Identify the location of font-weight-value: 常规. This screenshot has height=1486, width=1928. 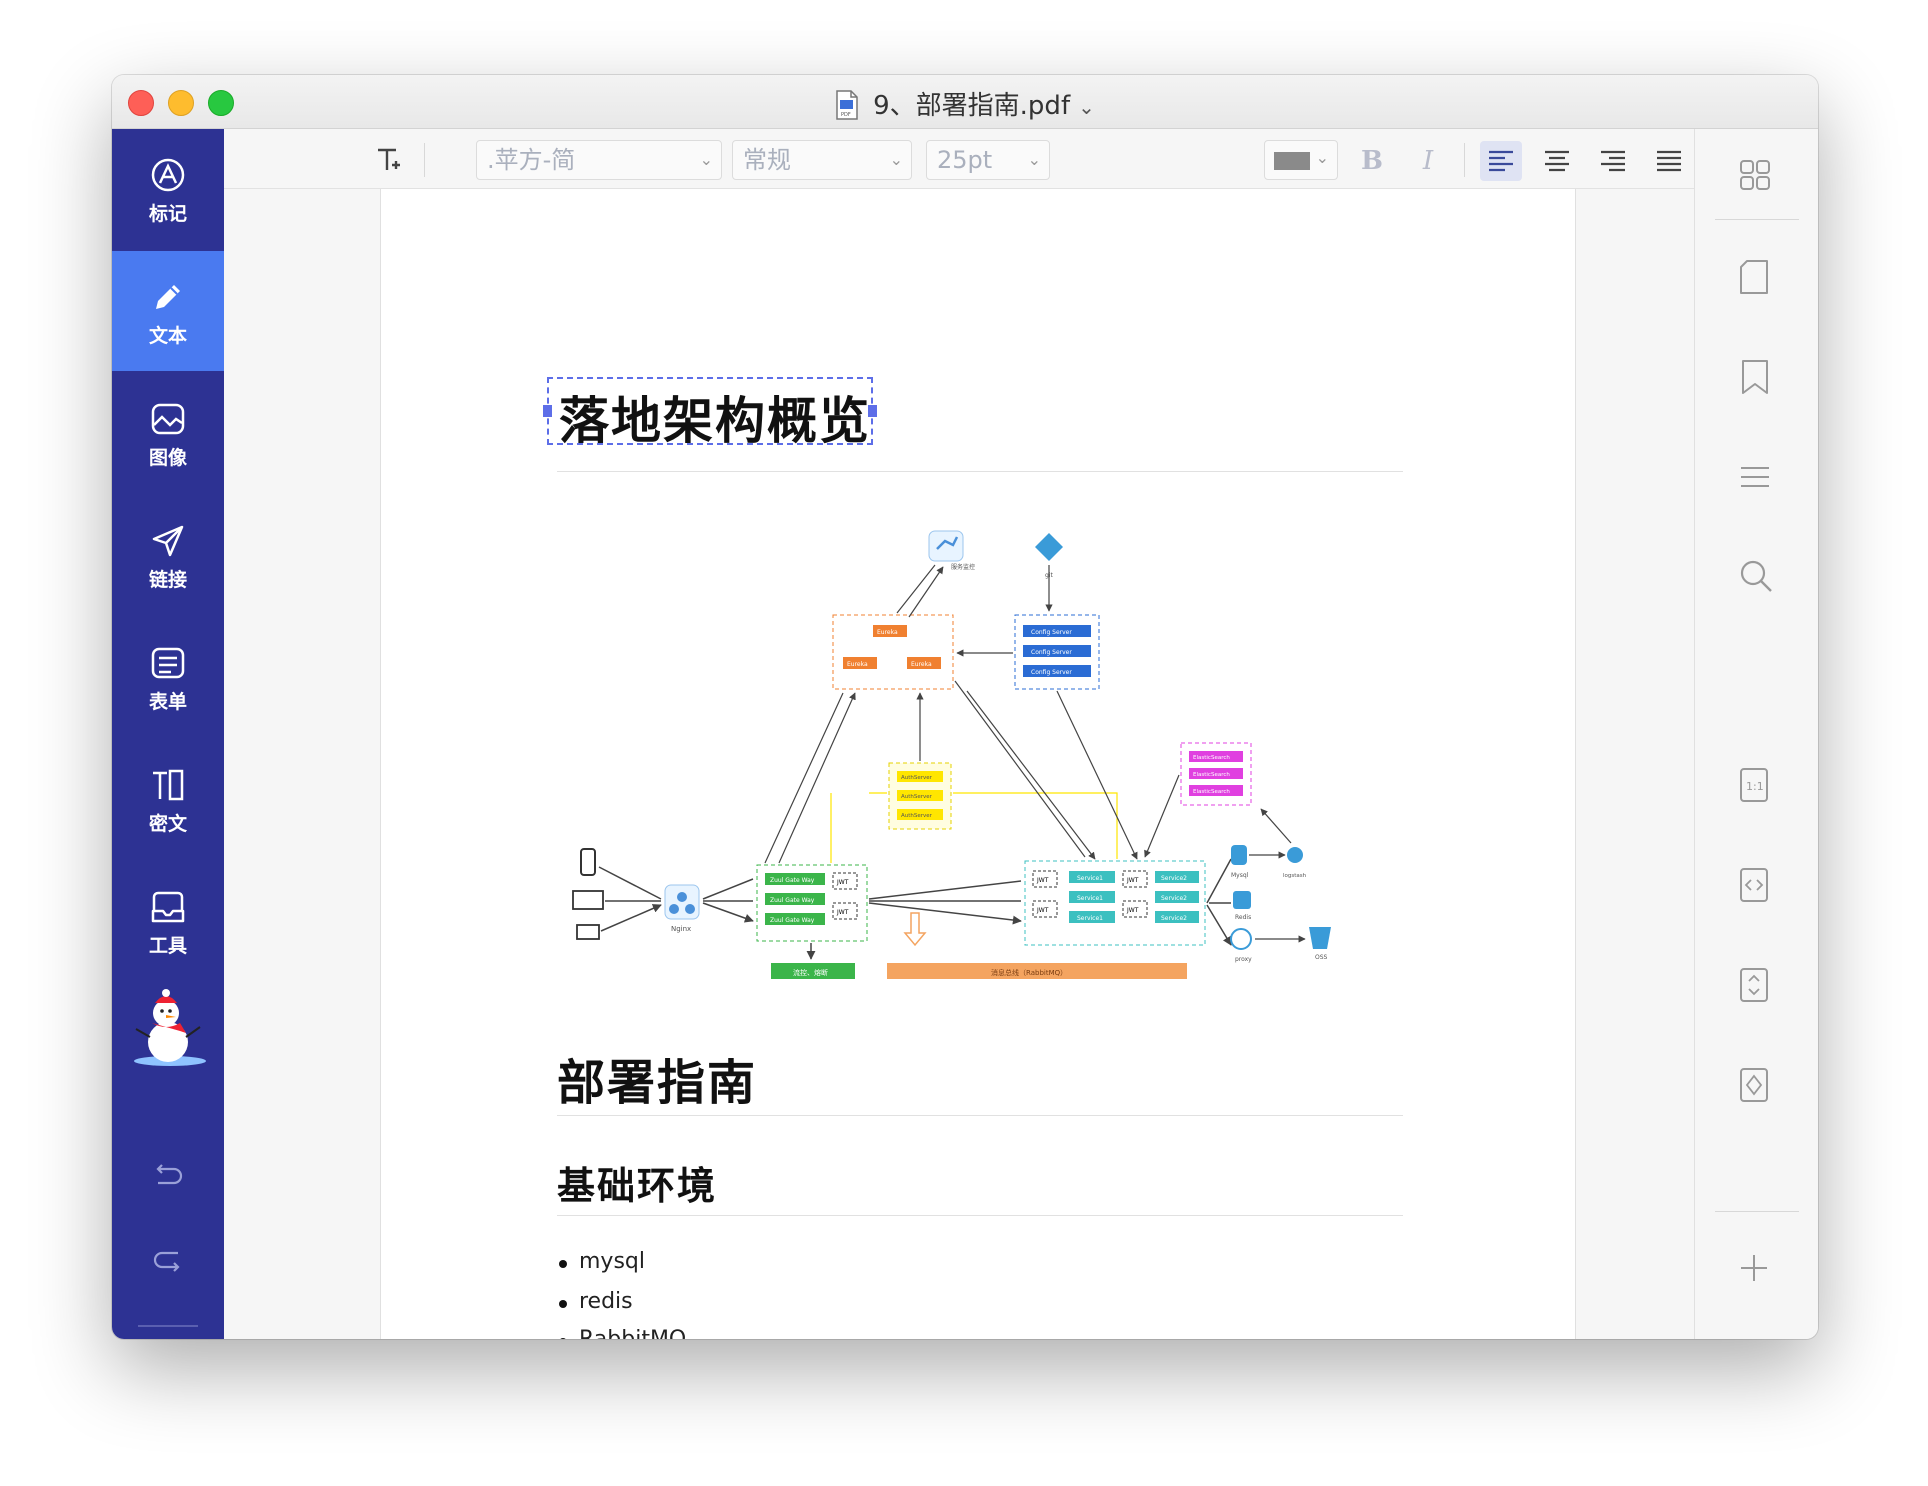
(767, 160).